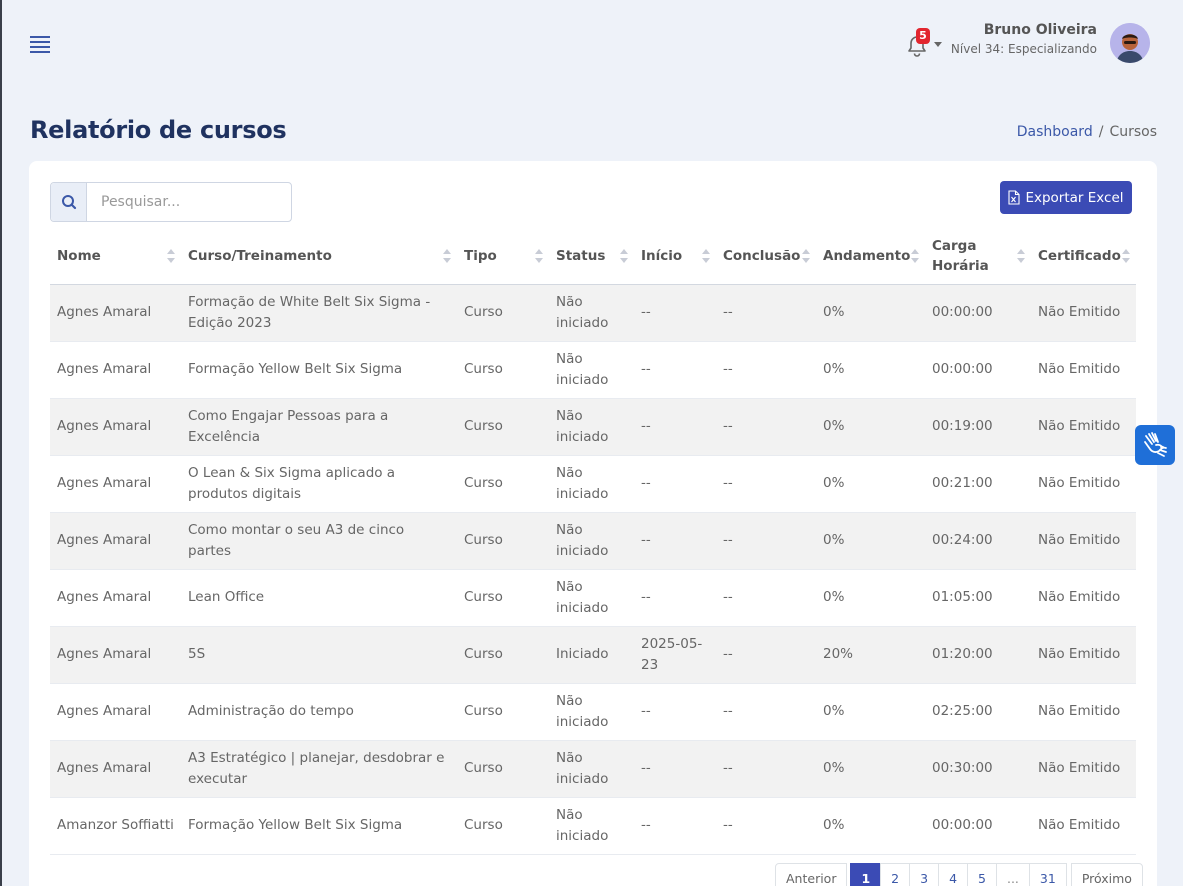 Image resolution: width=1183 pixels, height=886 pixels. What do you see at coordinates (870, 256) in the screenshot?
I see `column-header-andamento: Andamento` at bounding box center [870, 256].